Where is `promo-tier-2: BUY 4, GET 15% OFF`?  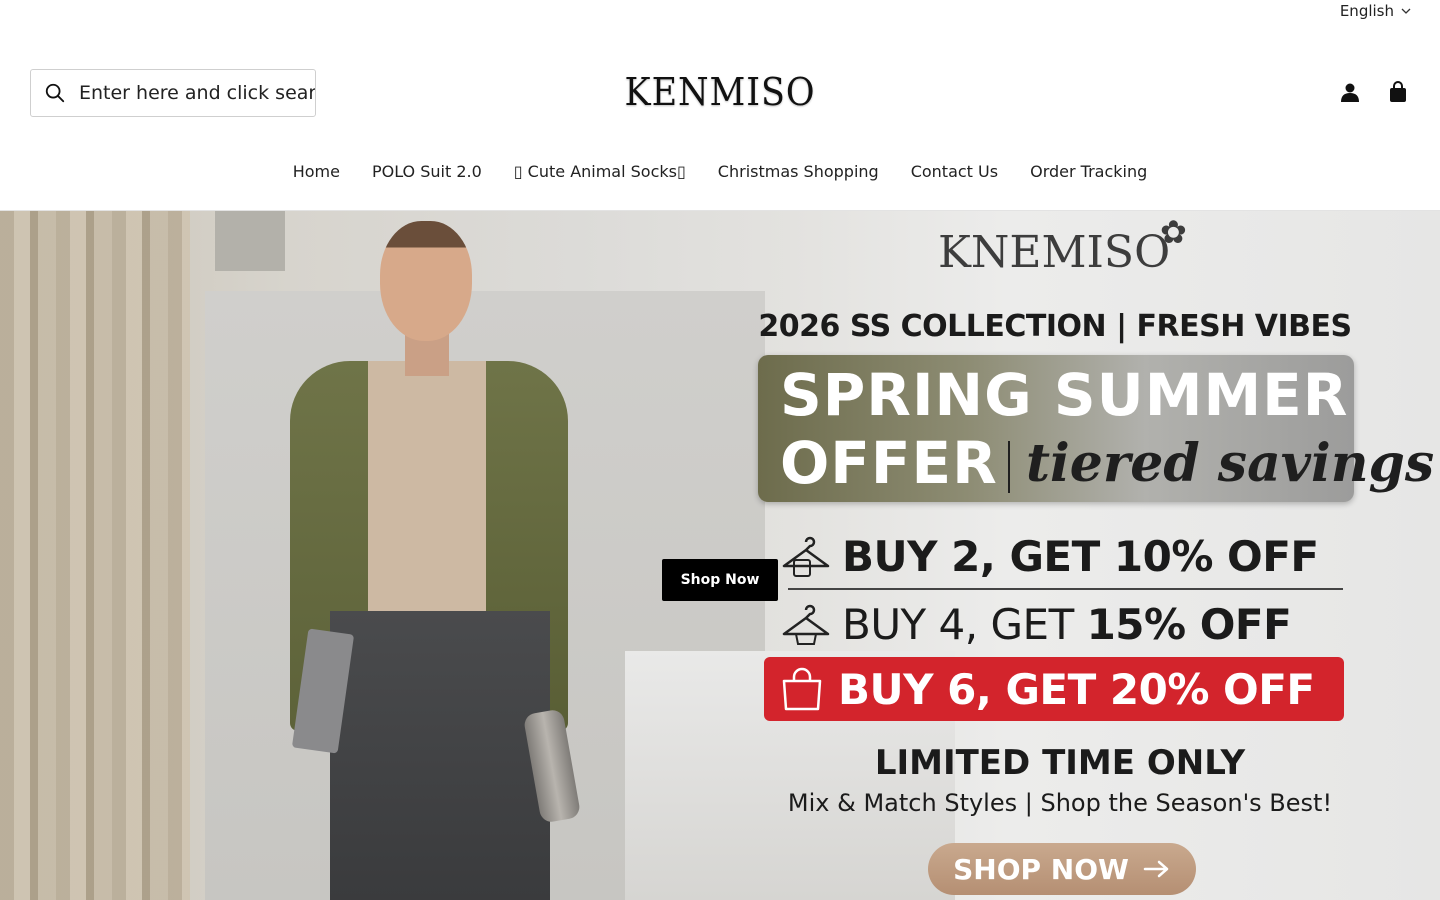 promo-tier-2: BUY 4, GET 15% OFF is located at coordinates (1065, 624).